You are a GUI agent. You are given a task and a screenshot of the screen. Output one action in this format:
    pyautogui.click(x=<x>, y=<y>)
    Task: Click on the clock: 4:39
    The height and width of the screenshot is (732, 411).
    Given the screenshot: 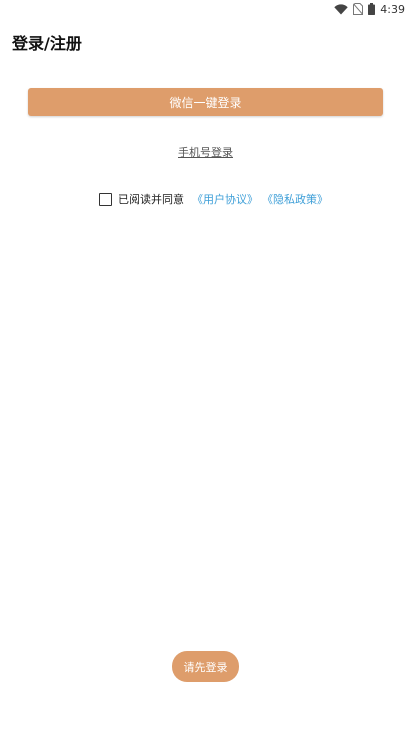 What is the action you would take?
    pyautogui.click(x=392, y=9)
    